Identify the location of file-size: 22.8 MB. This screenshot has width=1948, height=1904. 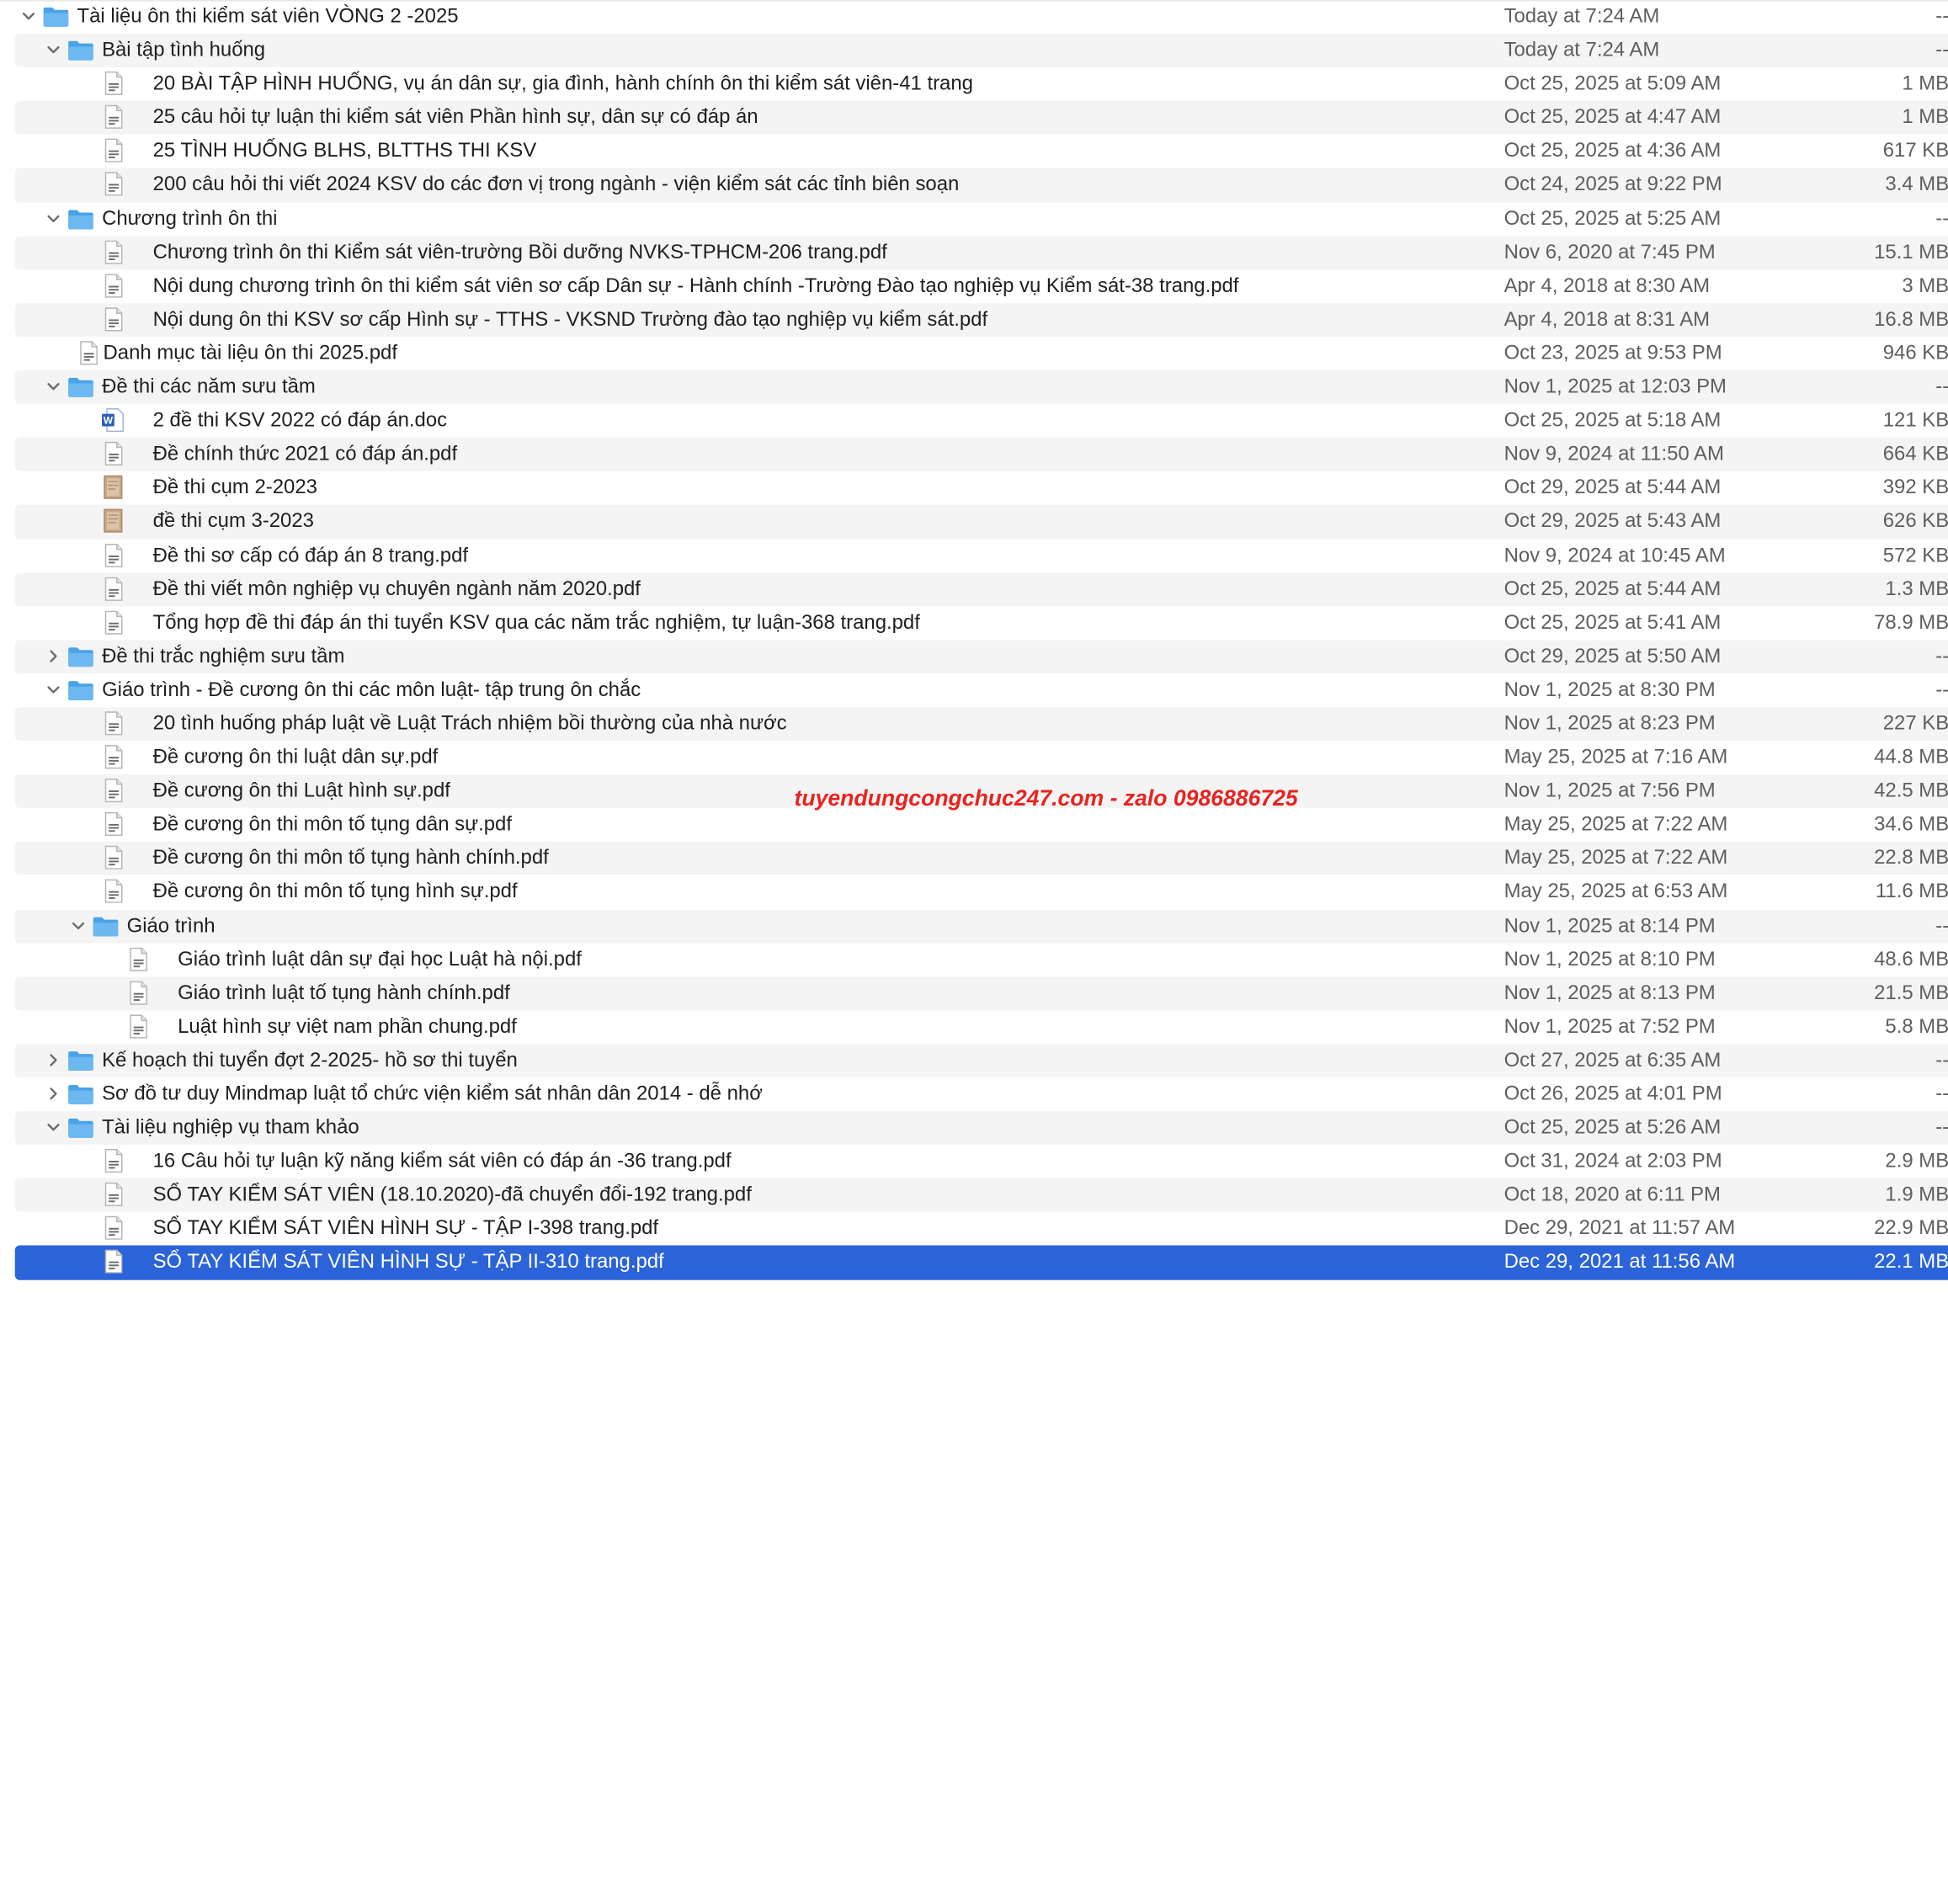
(1911, 858).